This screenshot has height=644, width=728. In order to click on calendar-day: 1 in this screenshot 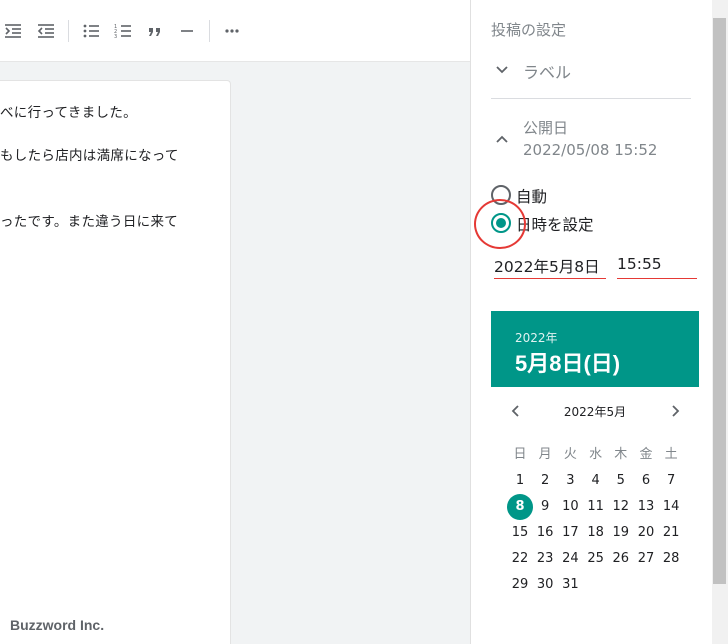, I will do `click(520, 481)`.